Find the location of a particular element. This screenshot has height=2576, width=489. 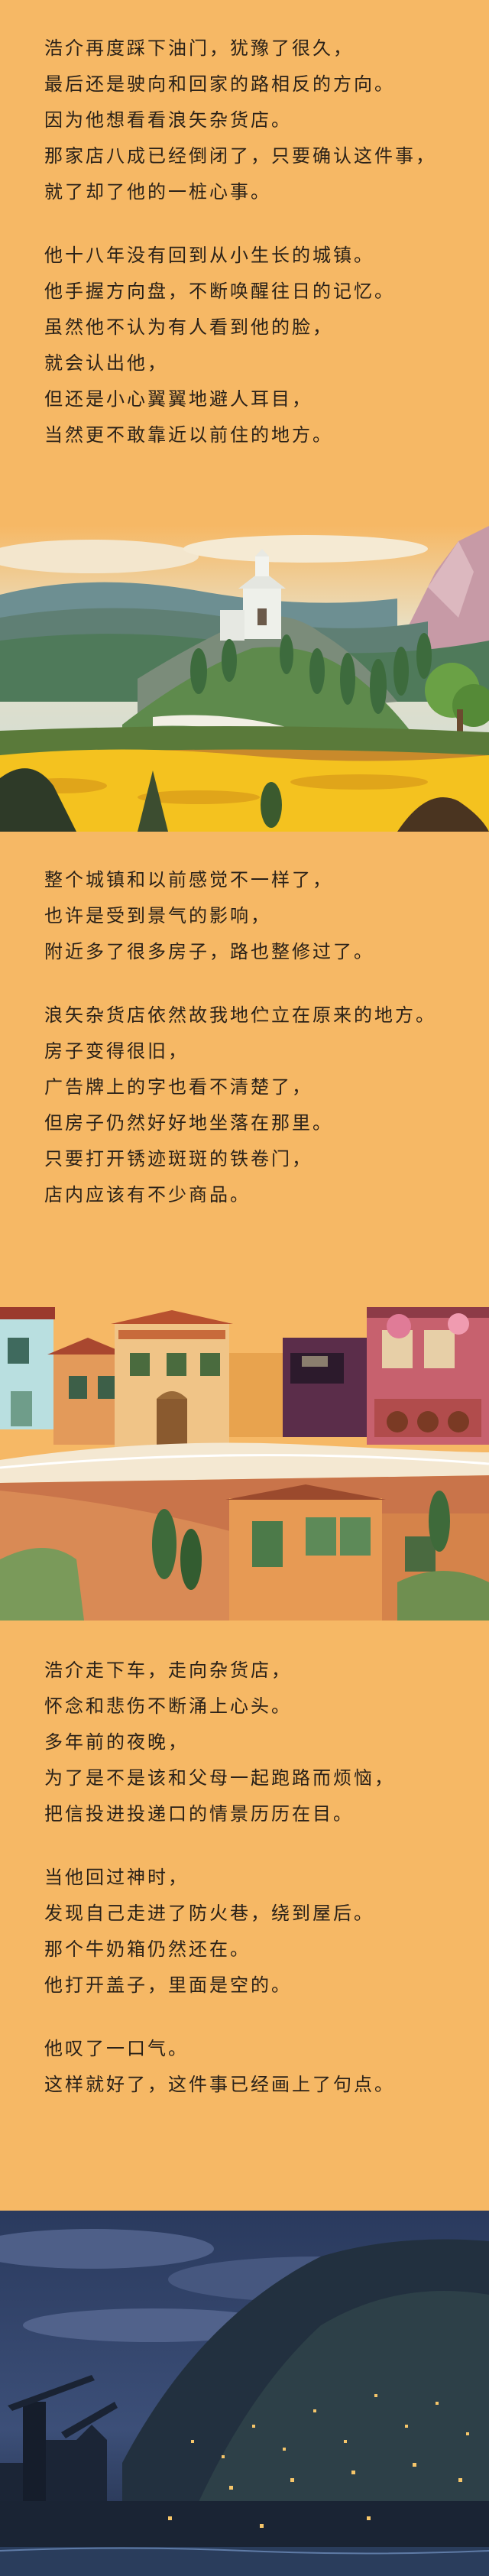

text-line: 那家店八成已经倒闭了，只要确认这件事， is located at coordinates (240, 156).